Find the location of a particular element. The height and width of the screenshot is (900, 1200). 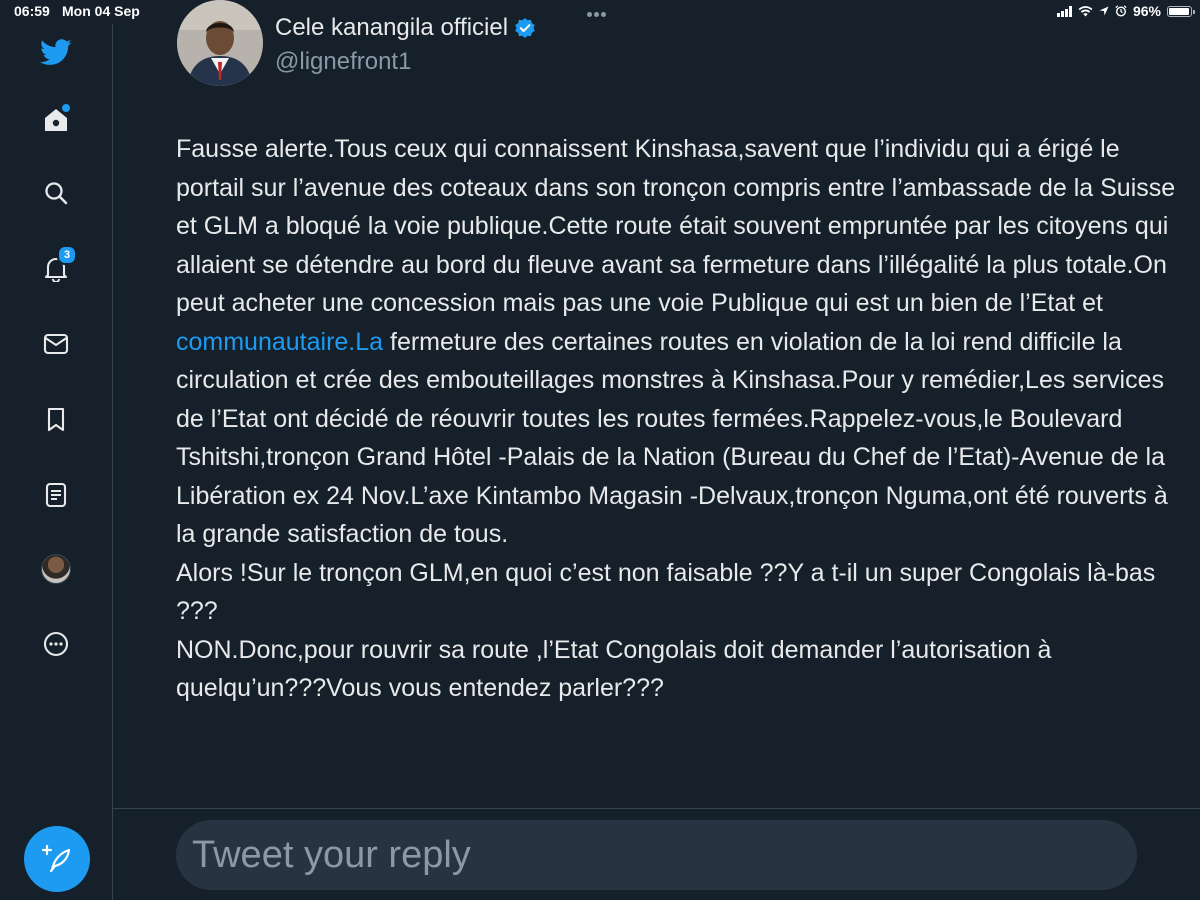

more-icon is located at coordinates (56, 644).